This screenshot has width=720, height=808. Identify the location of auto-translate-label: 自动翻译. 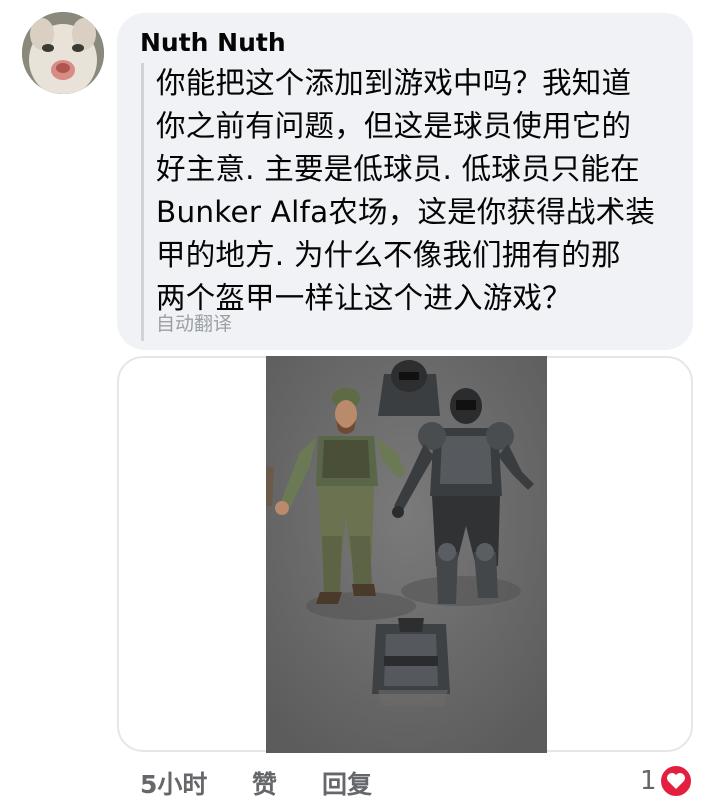
(194, 322).